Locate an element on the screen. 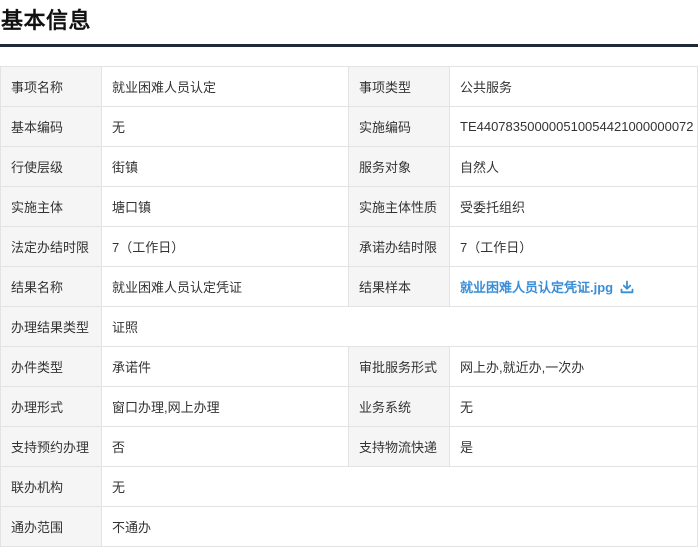  download-icon is located at coordinates (627, 287).